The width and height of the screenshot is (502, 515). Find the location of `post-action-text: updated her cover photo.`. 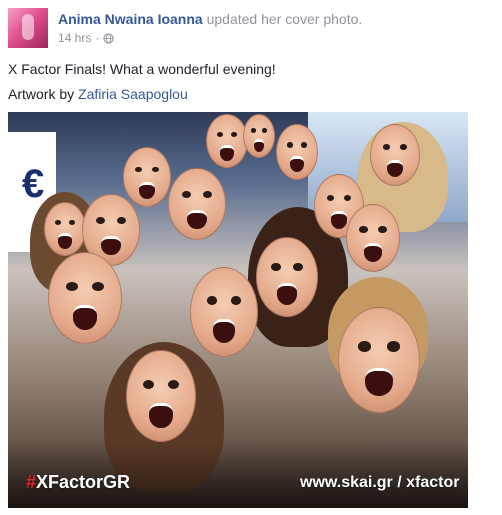

post-action-text: updated her cover photo. is located at coordinates (282, 19).